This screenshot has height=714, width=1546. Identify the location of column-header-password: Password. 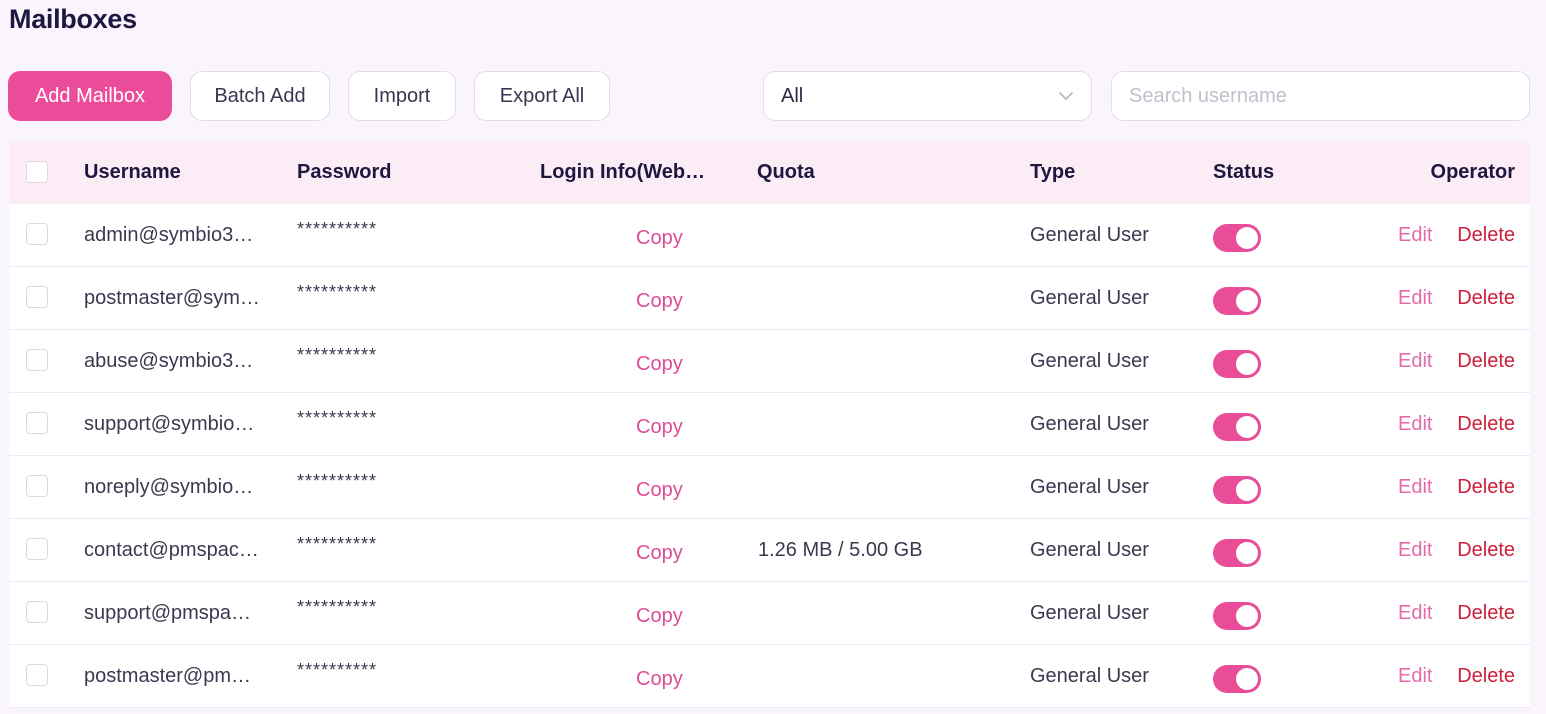
(344, 172).